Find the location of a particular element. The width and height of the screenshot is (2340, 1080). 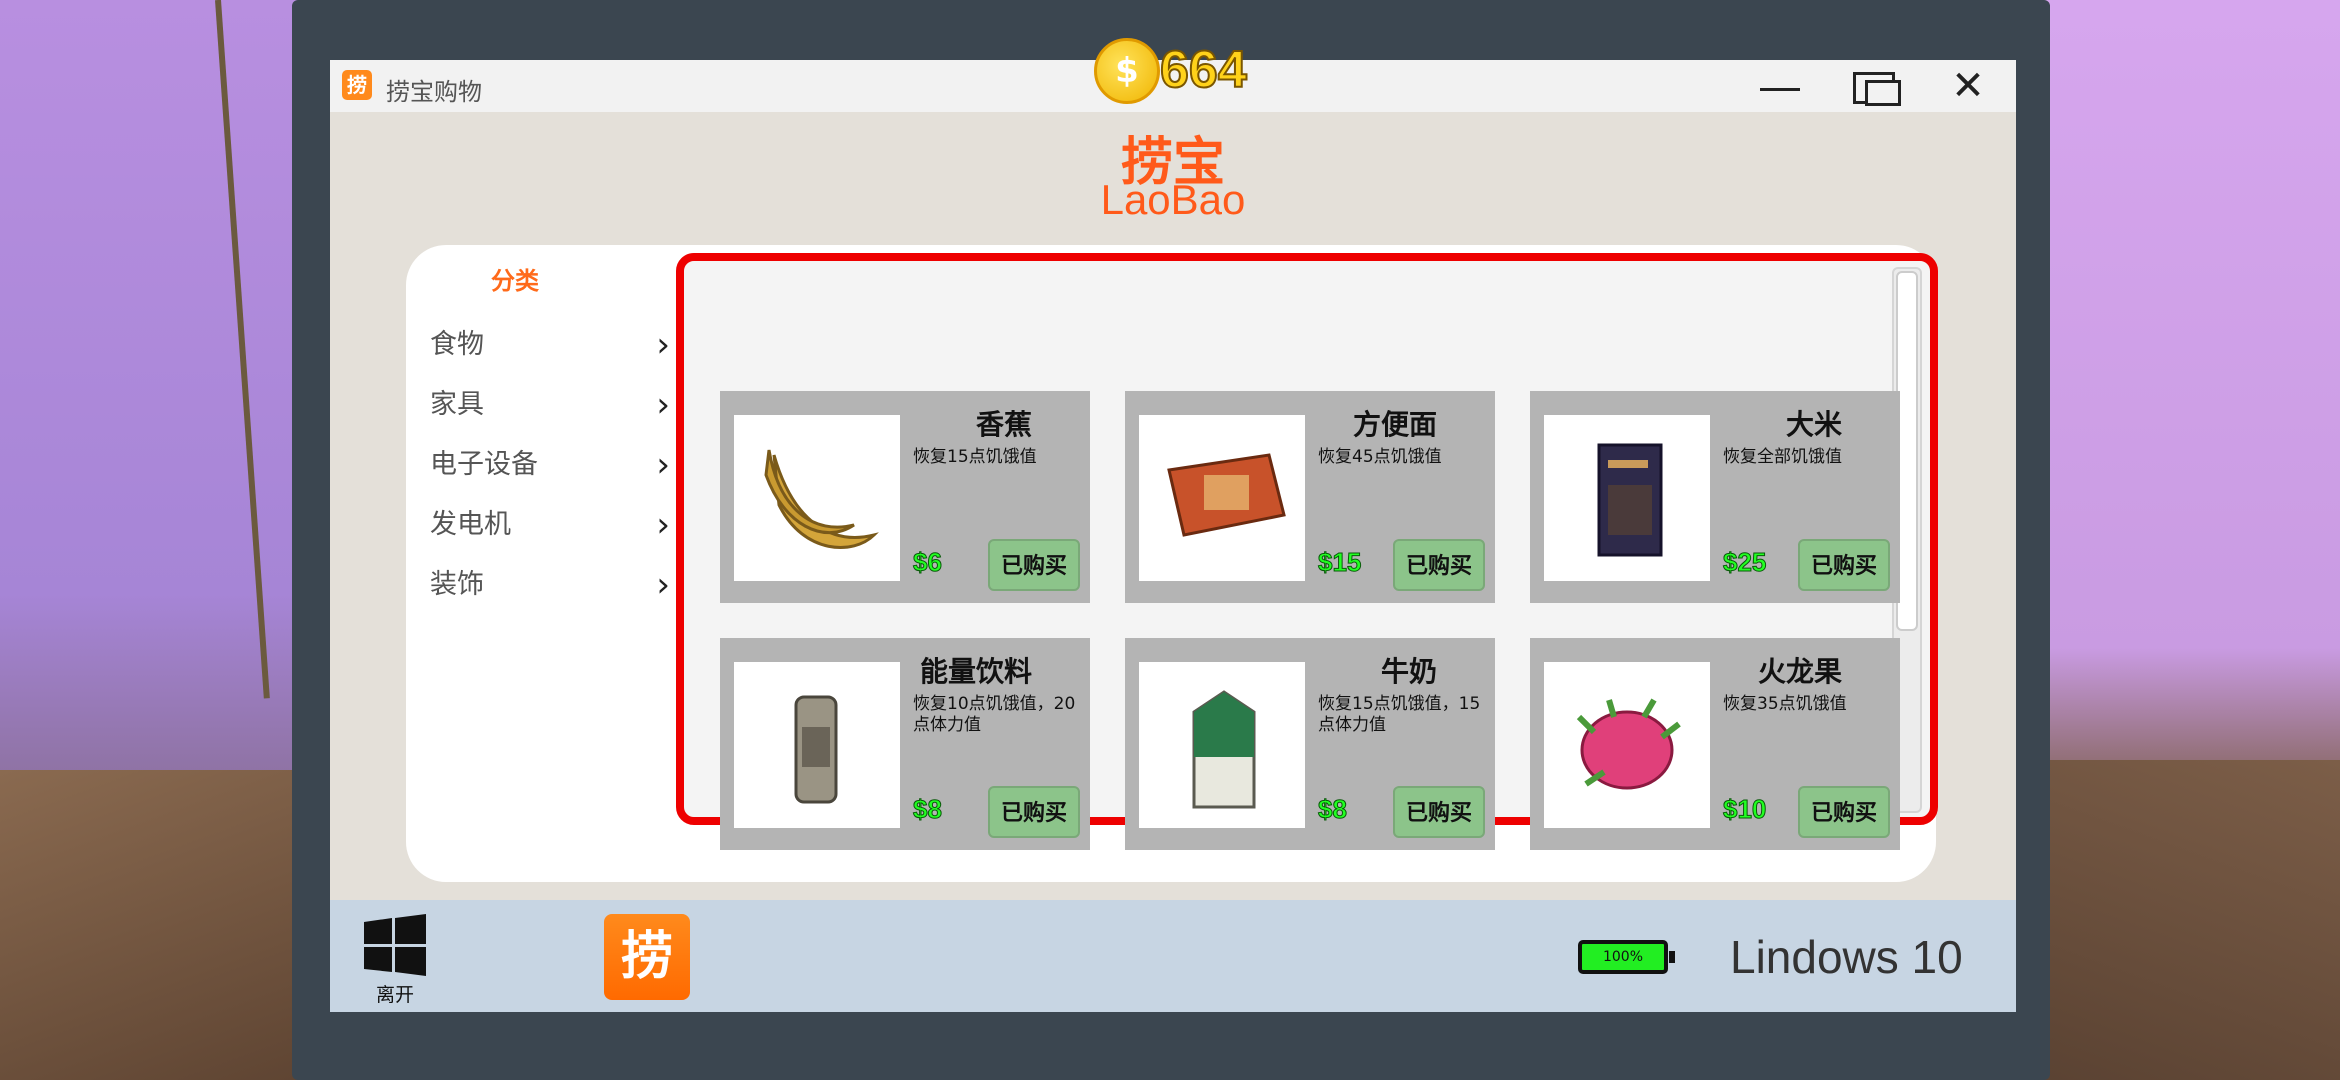

product-card: 火龙果 恢复35点饥饿值 $10 已购买 is located at coordinates (1715, 744).